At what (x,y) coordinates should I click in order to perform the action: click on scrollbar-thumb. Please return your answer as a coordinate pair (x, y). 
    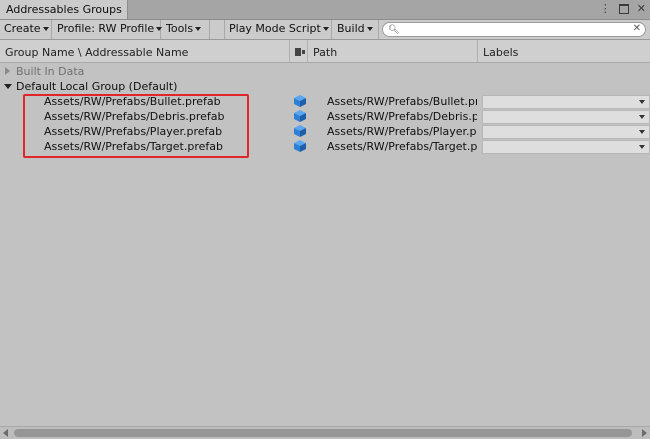
    Looking at the image, I should click on (323, 433).